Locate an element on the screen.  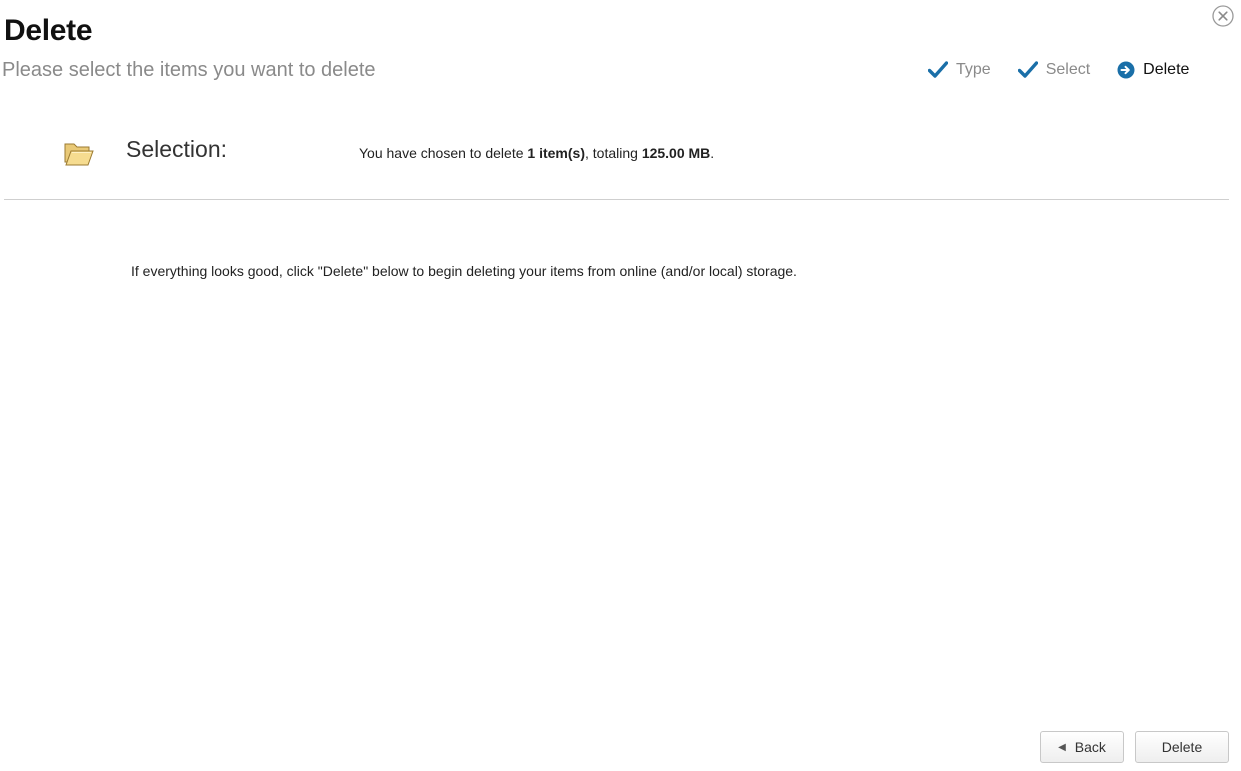
triangle-left-icon: ◀ is located at coordinates (1062, 747).